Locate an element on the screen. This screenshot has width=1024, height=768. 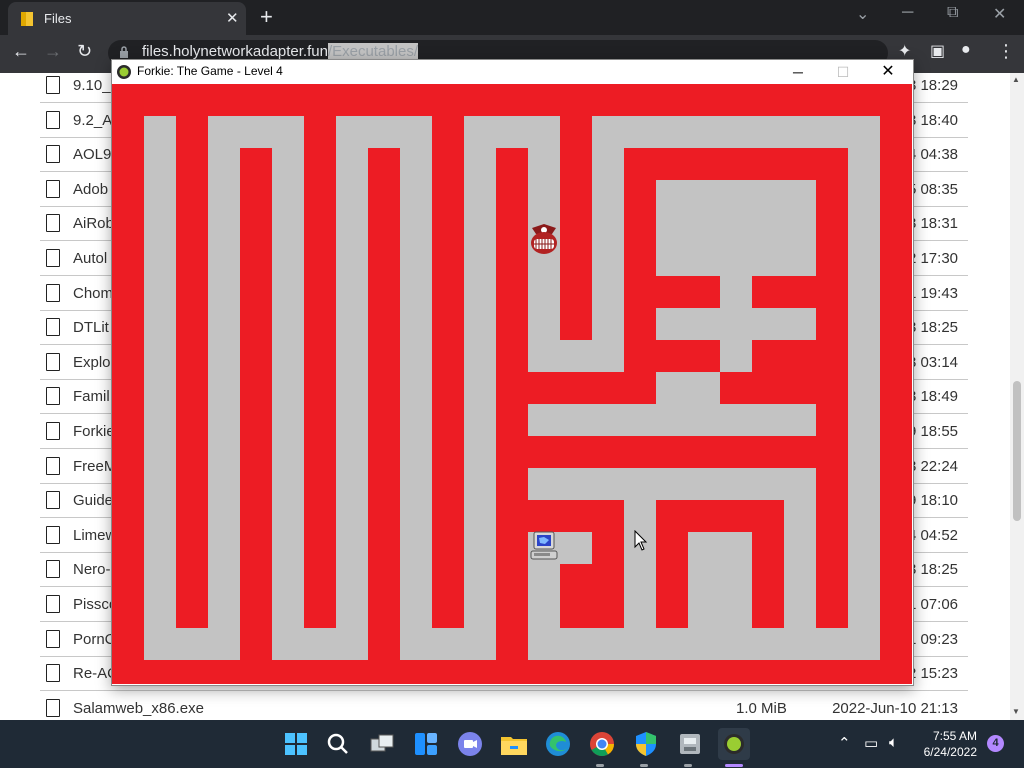
clock-time: 7:55 AM is located at coordinates (955, 736).